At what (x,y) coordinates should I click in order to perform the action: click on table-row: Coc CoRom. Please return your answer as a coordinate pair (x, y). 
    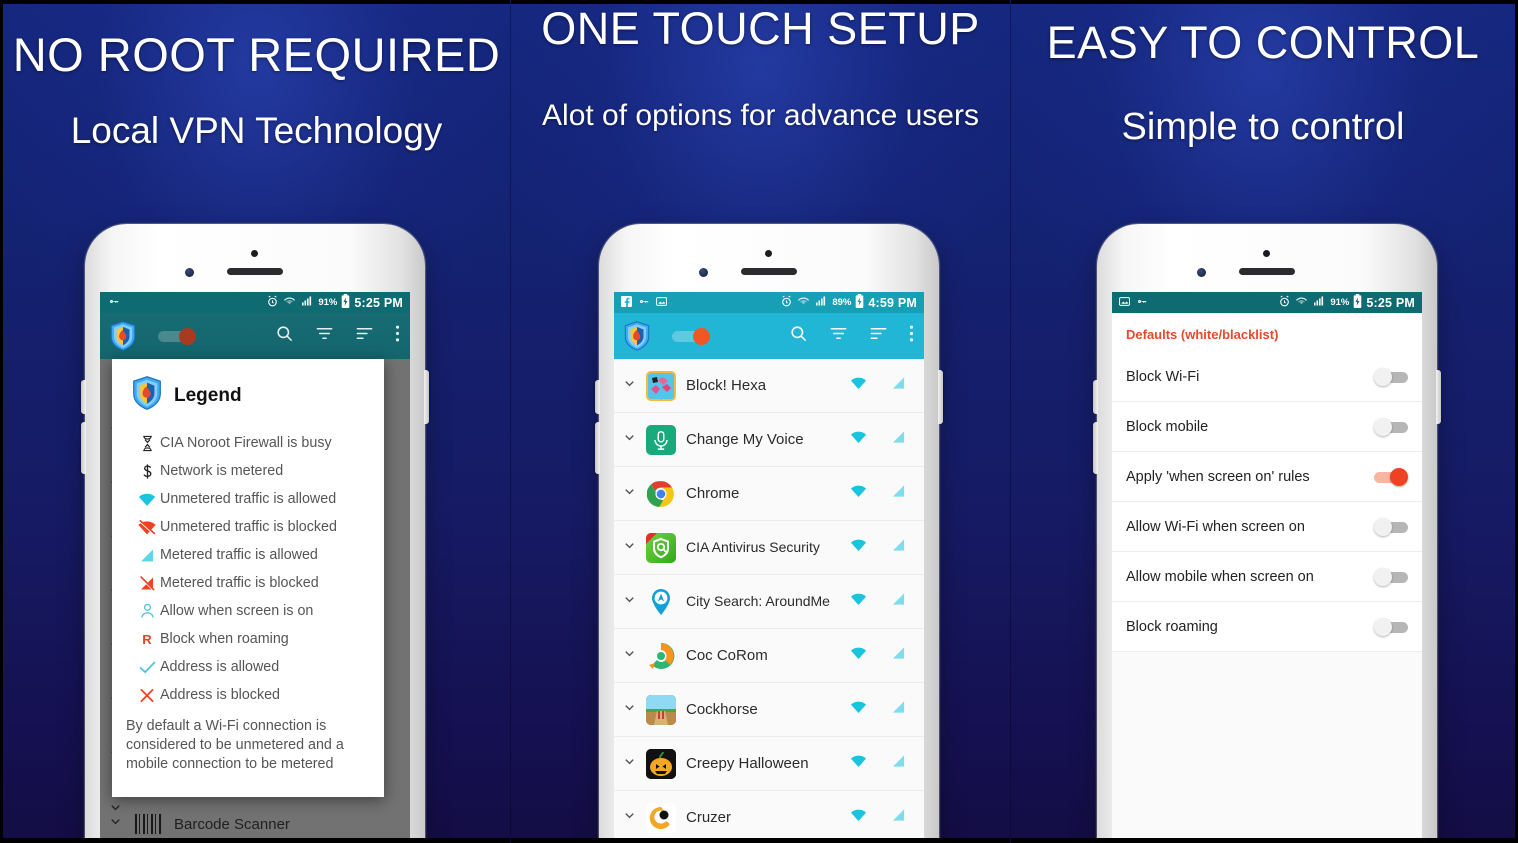
    Looking at the image, I should click on (769, 656).